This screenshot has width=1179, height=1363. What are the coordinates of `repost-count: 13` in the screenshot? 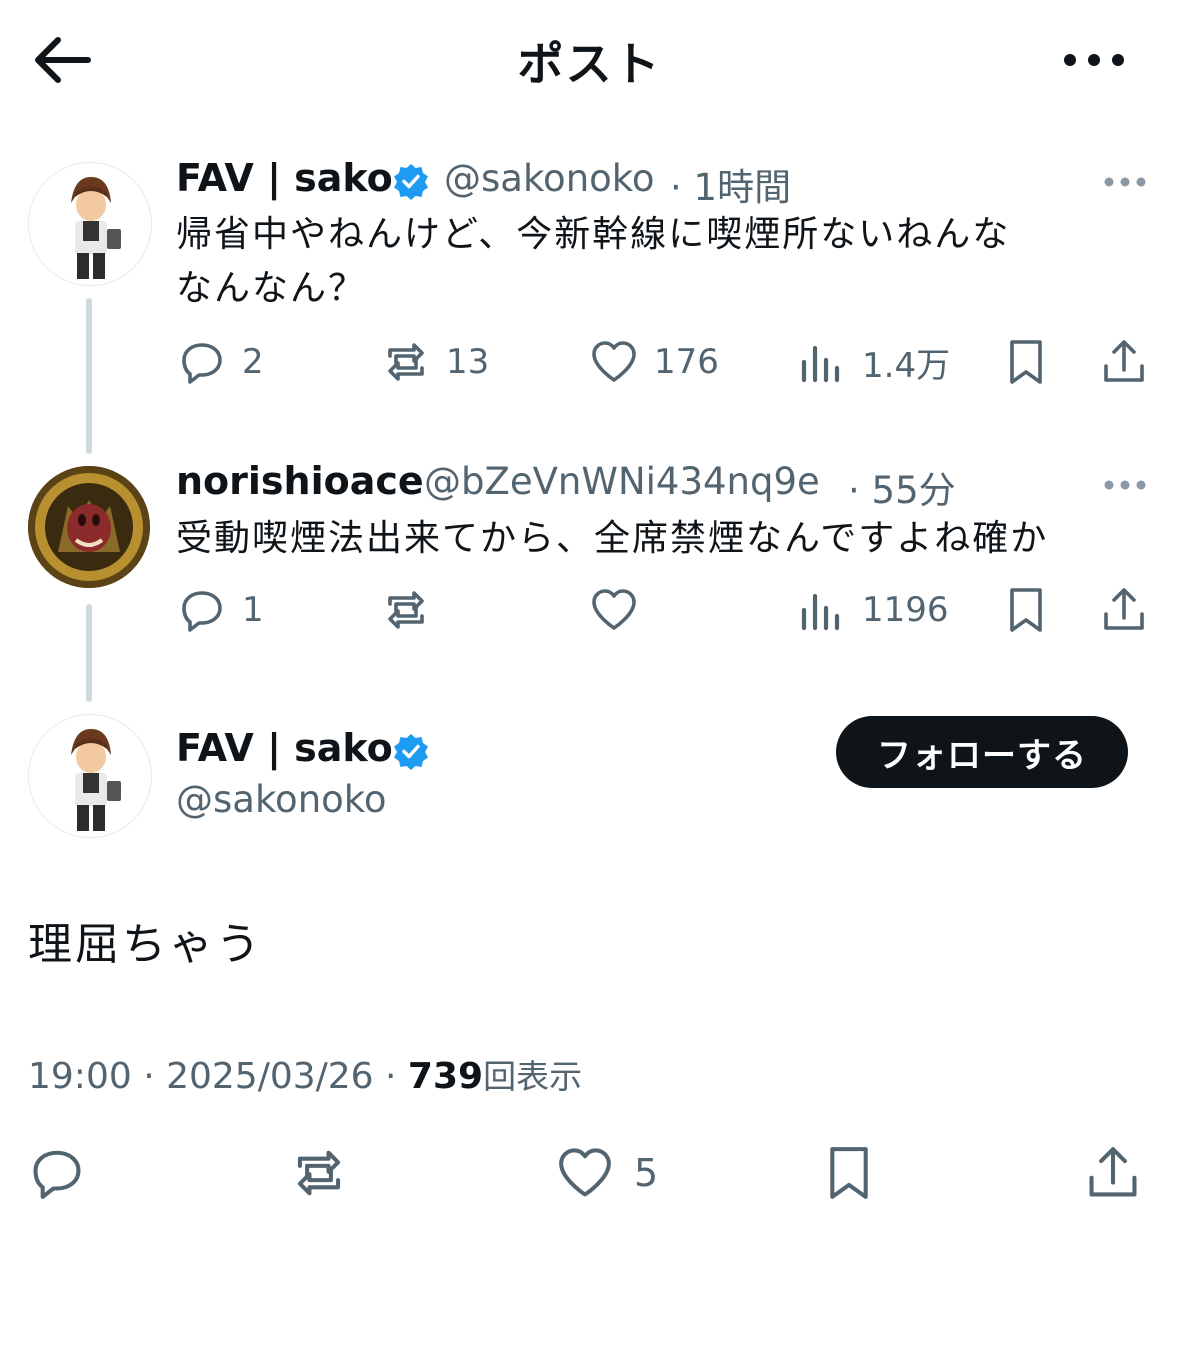 It's located at (468, 362).